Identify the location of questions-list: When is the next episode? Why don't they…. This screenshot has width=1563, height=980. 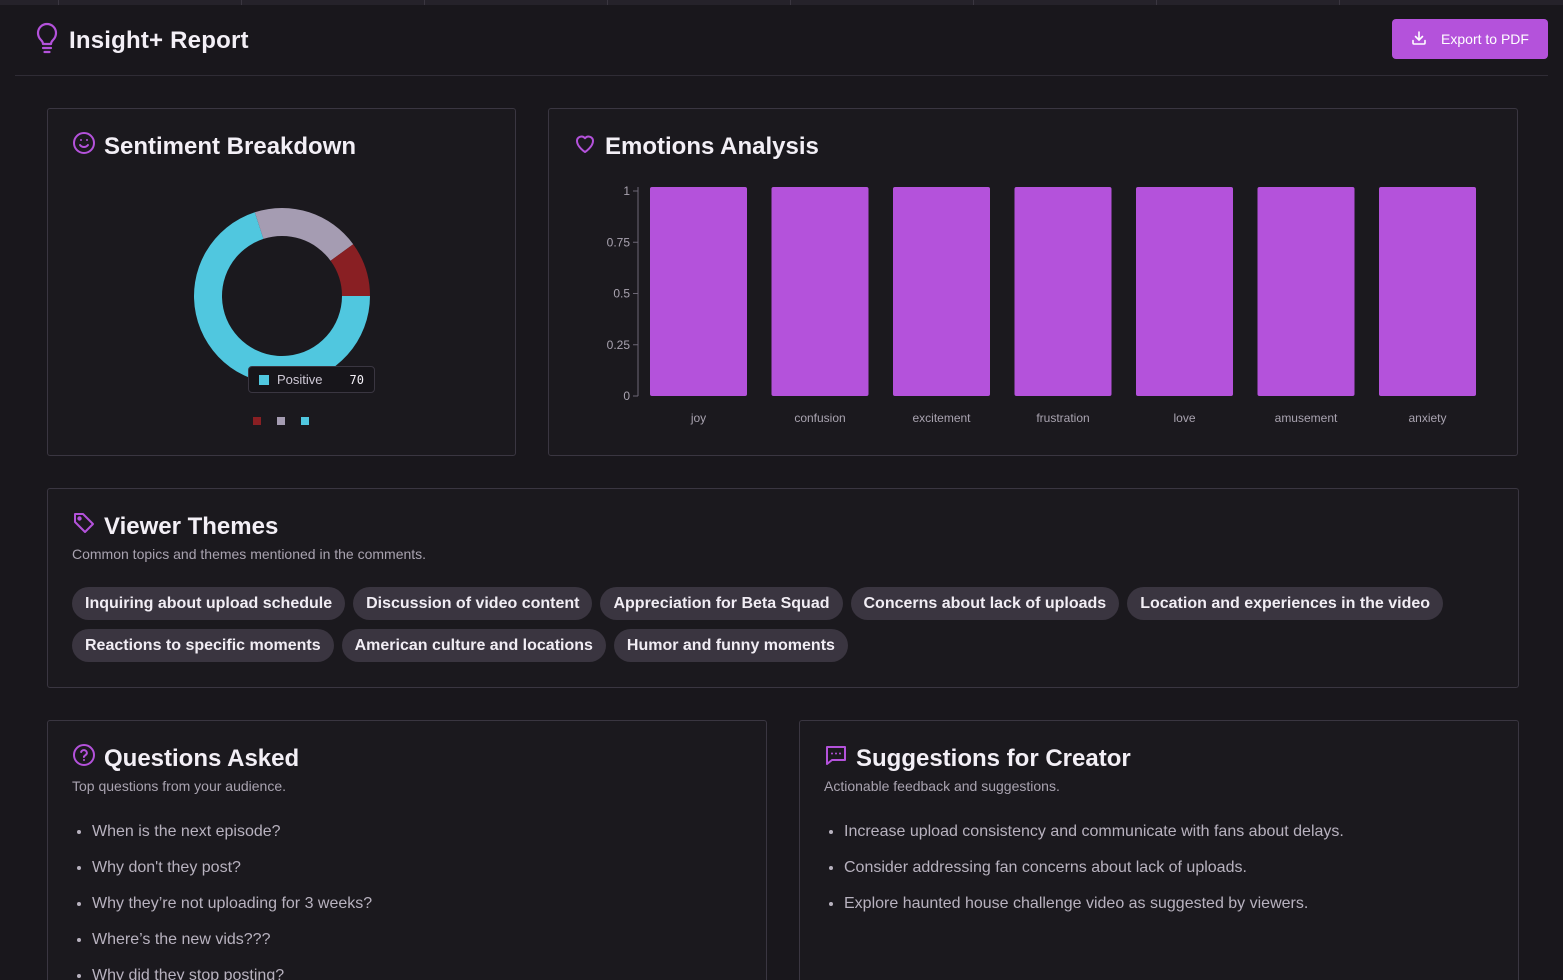
(232, 900).